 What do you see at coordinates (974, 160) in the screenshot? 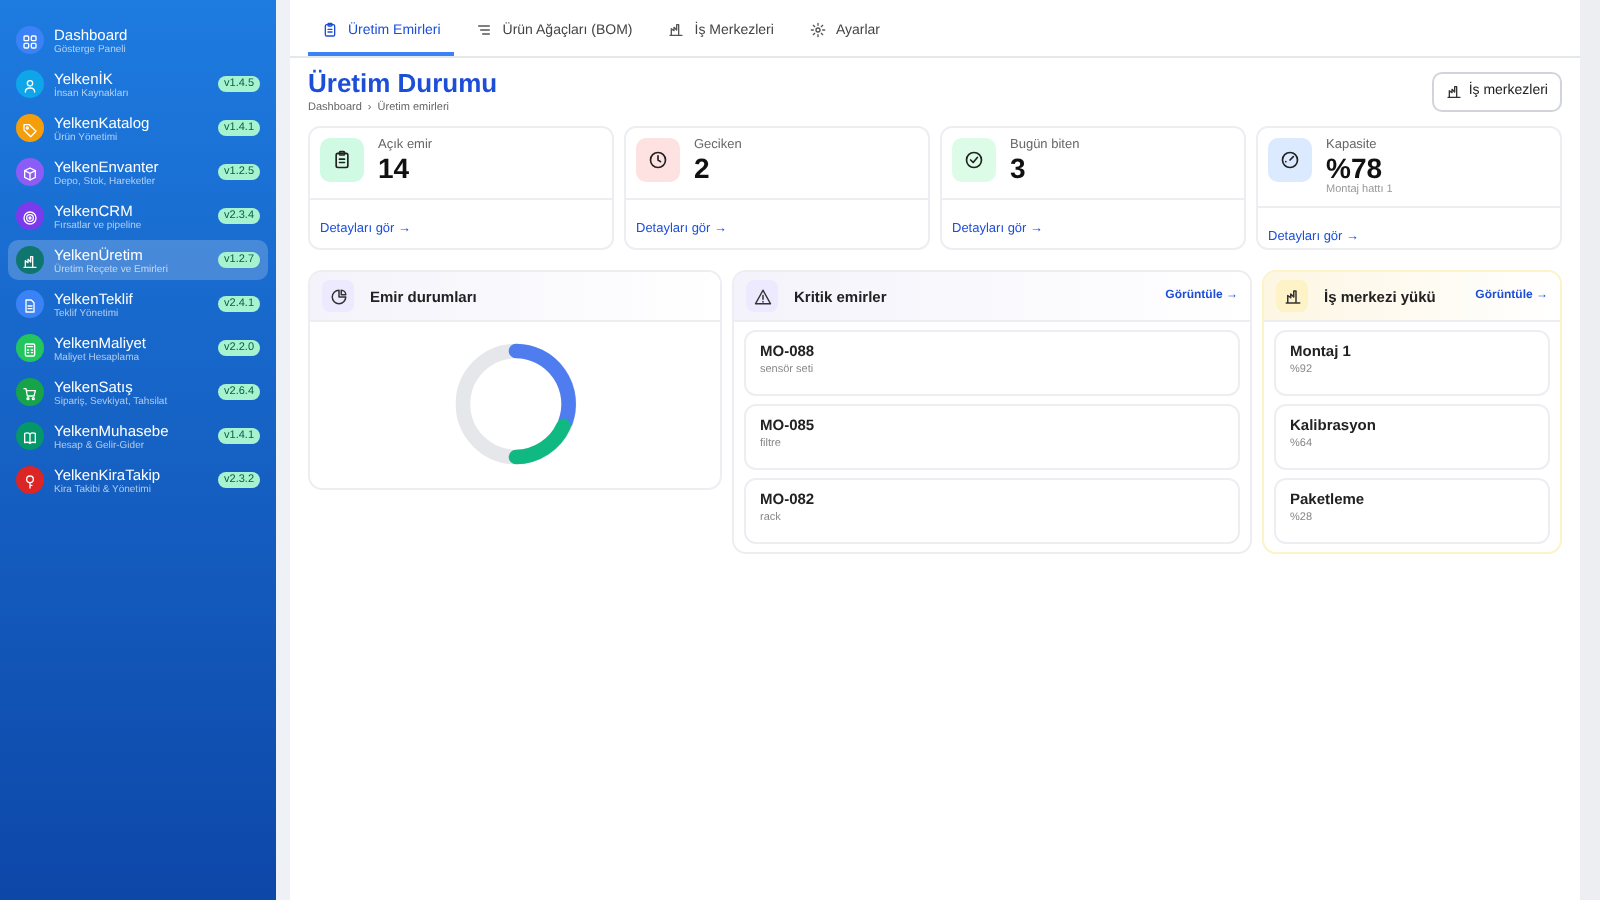
I see `check-circle-icon` at bounding box center [974, 160].